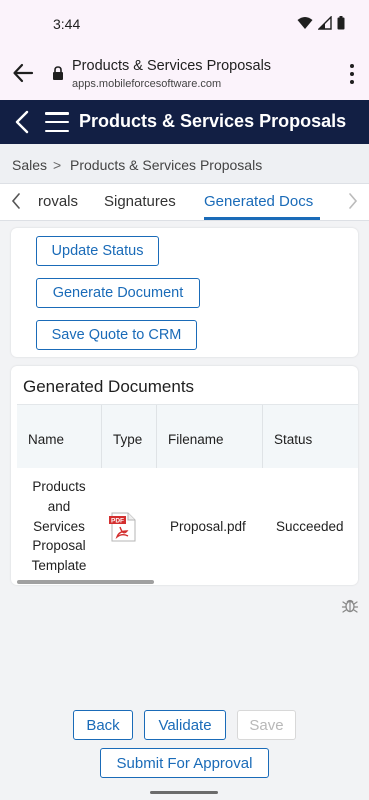 This screenshot has width=369, height=800. What do you see at coordinates (116, 335) in the screenshot?
I see `save-quote-to-crm-button: Save Quote to CRM` at bounding box center [116, 335].